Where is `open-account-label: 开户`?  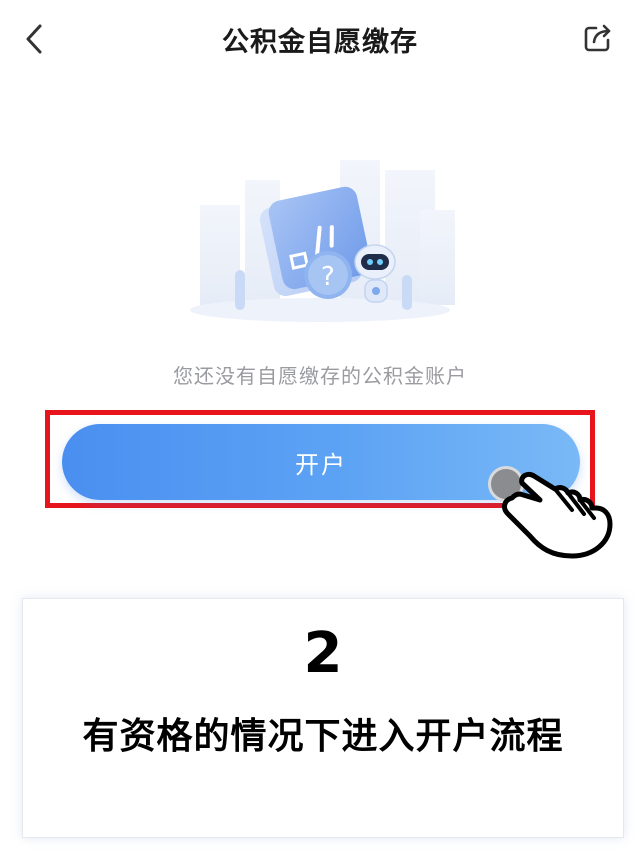
open-account-label: 开户 is located at coordinates (321, 464).